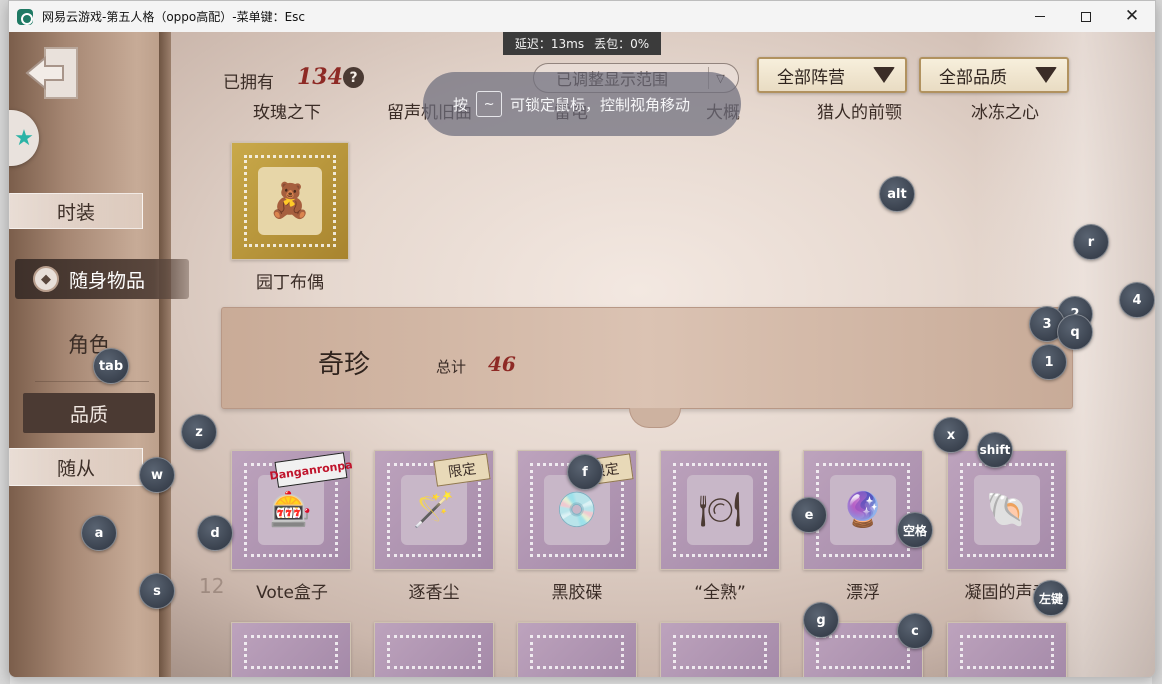 This screenshot has height=684, width=1162. What do you see at coordinates (951, 435) in the screenshot?
I see `key-overlay-x: x` at bounding box center [951, 435].